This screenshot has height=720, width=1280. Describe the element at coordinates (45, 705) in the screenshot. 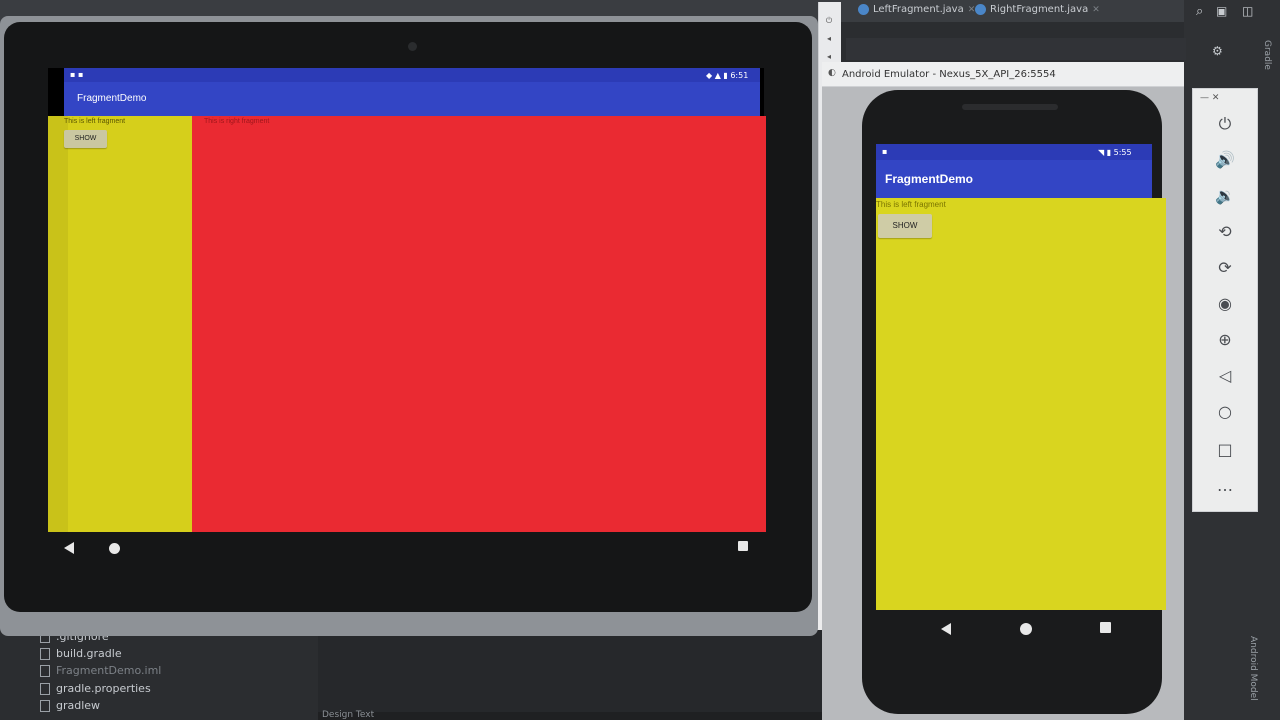

I see `file-icon` at that location.